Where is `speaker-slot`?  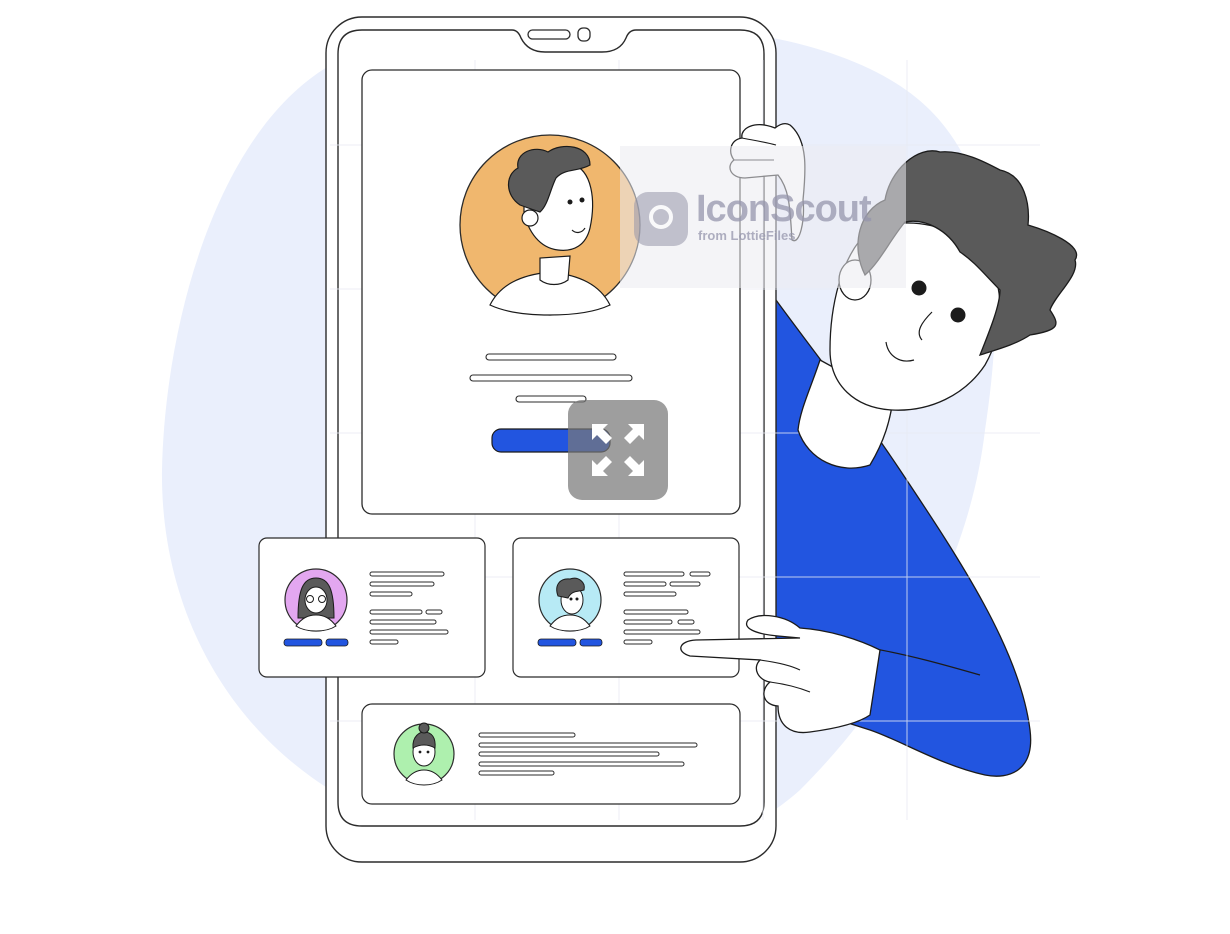 speaker-slot is located at coordinates (549, 34).